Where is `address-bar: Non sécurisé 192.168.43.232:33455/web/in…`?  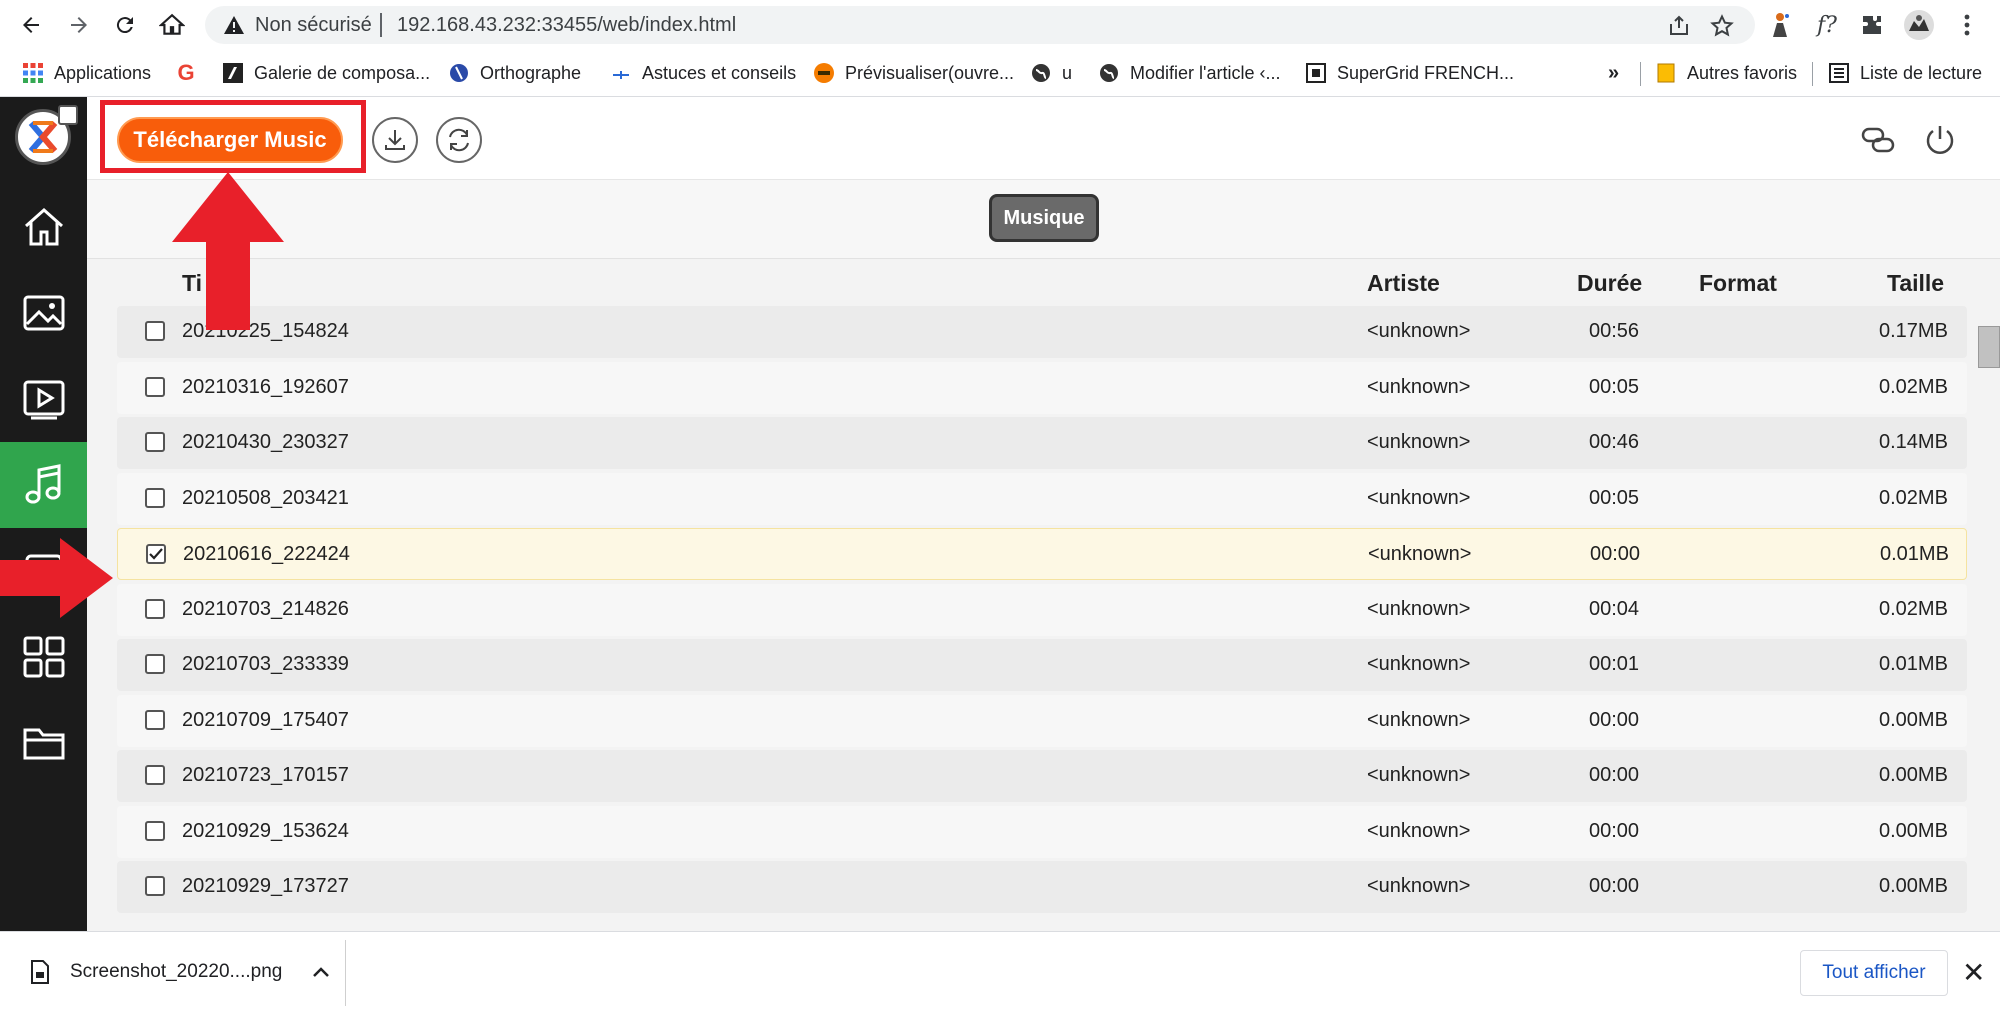 address-bar: Non sécurisé 192.168.43.232:33455/web/in… is located at coordinates (980, 25).